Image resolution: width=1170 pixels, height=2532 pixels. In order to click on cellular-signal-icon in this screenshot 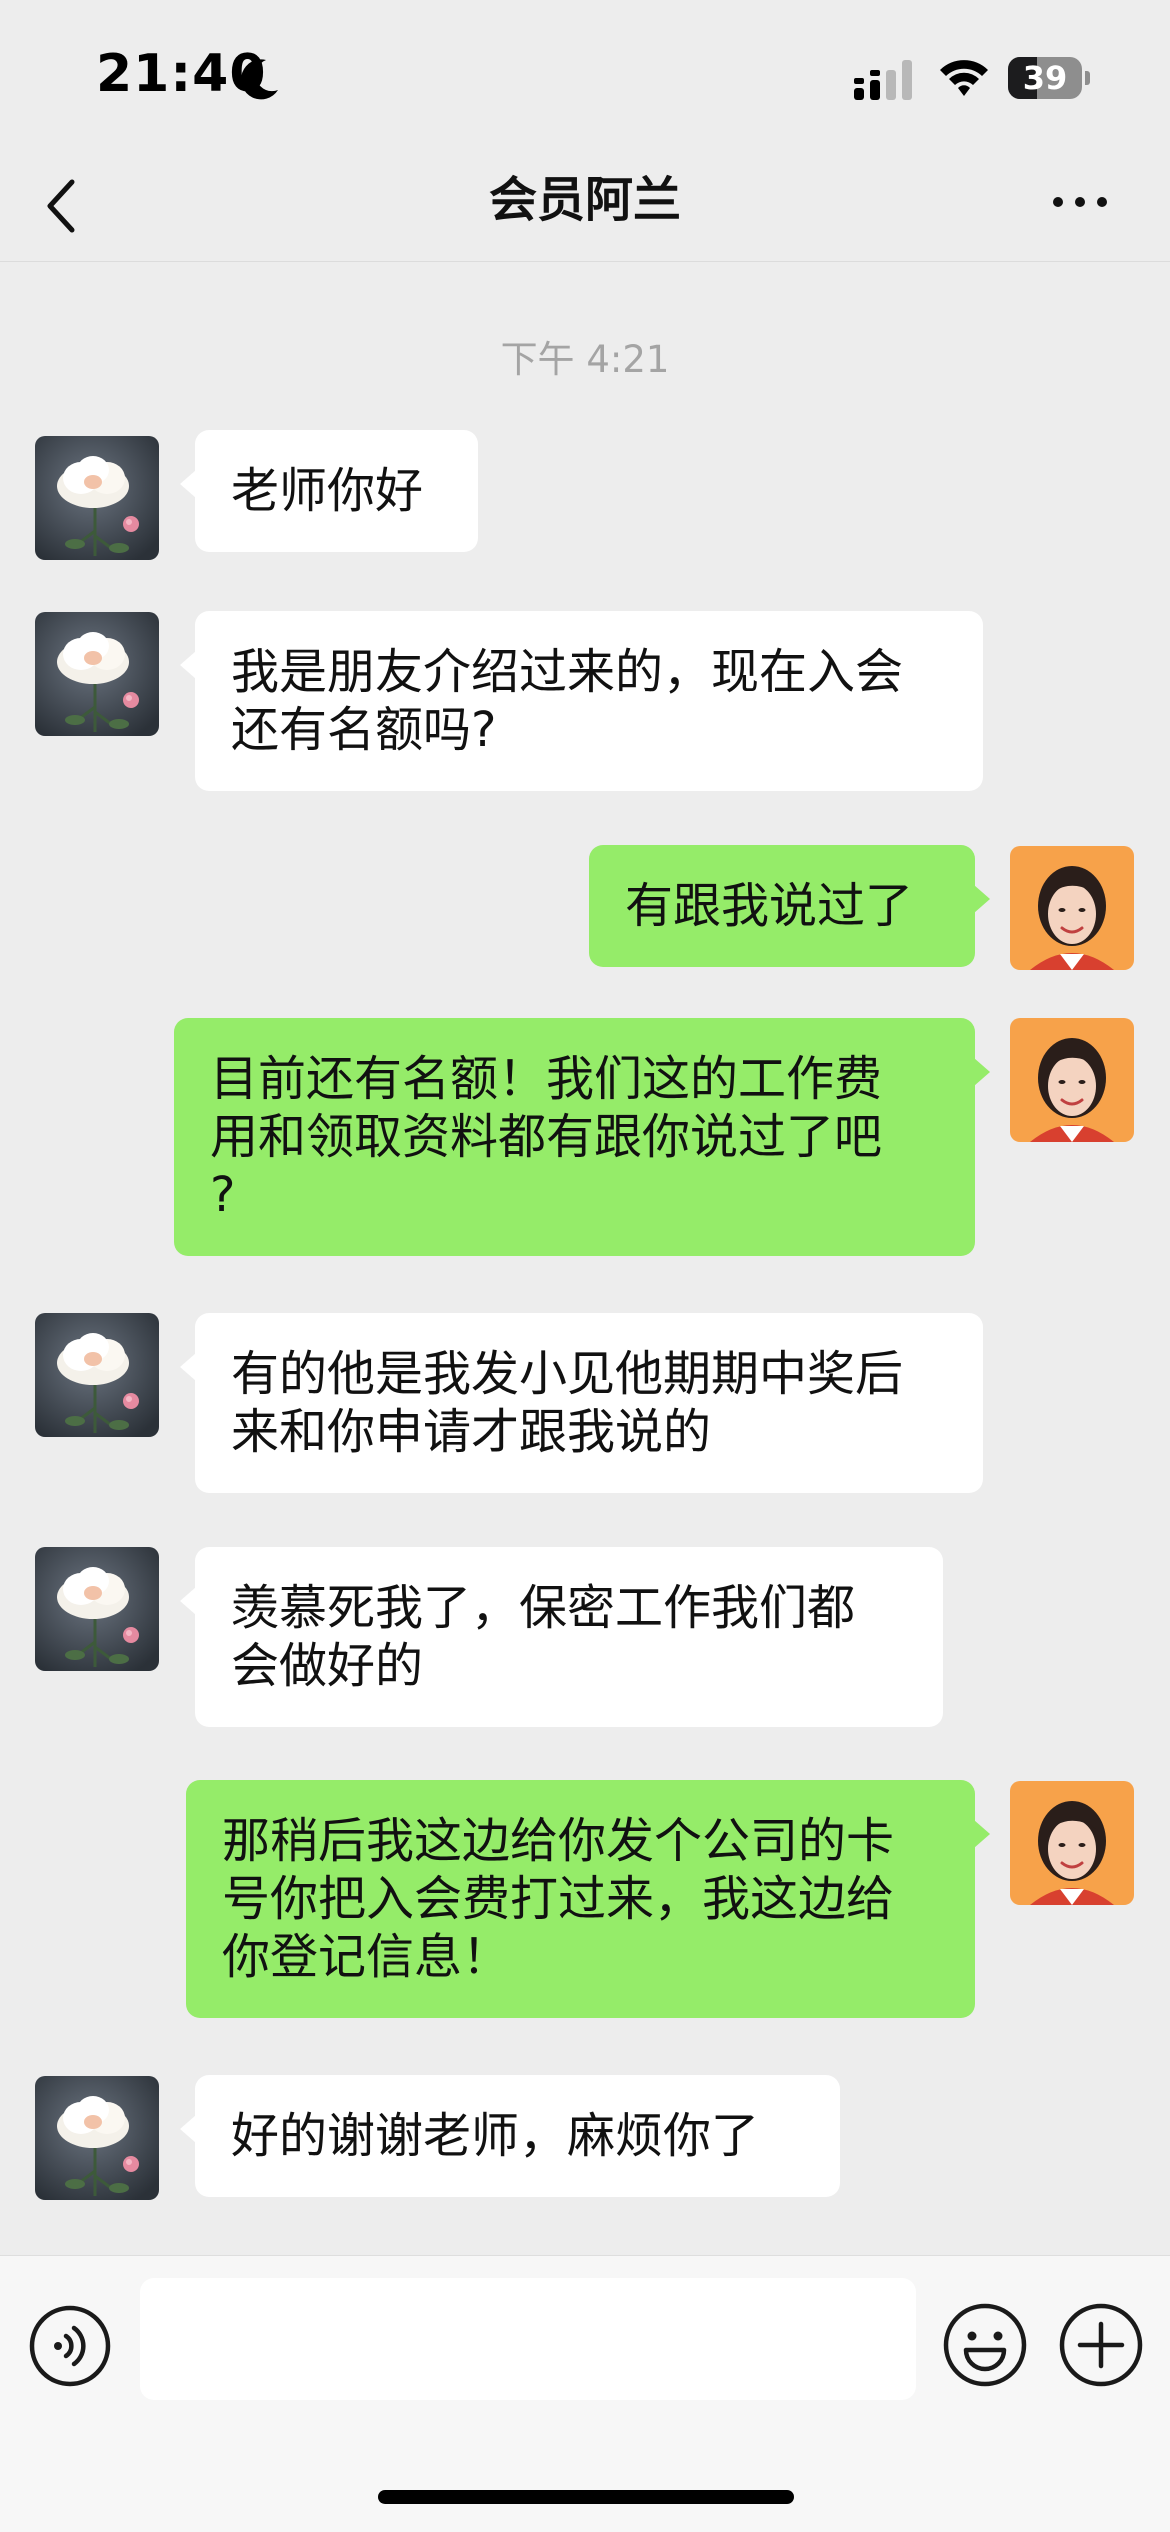, I will do `click(883, 80)`.